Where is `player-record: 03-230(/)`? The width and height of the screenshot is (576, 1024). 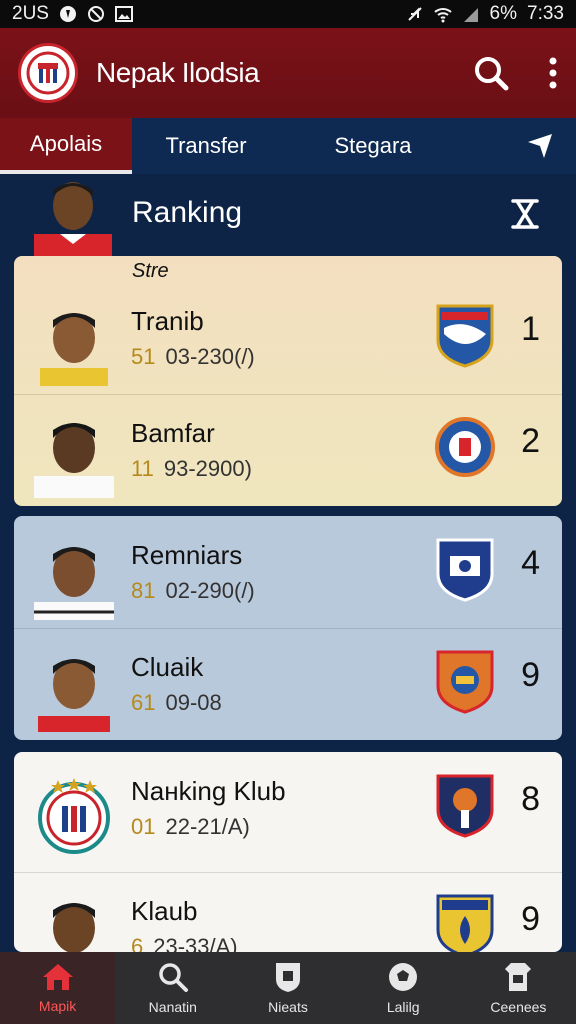
player-record: 03-230(/) is located at coordinates (210, 356).